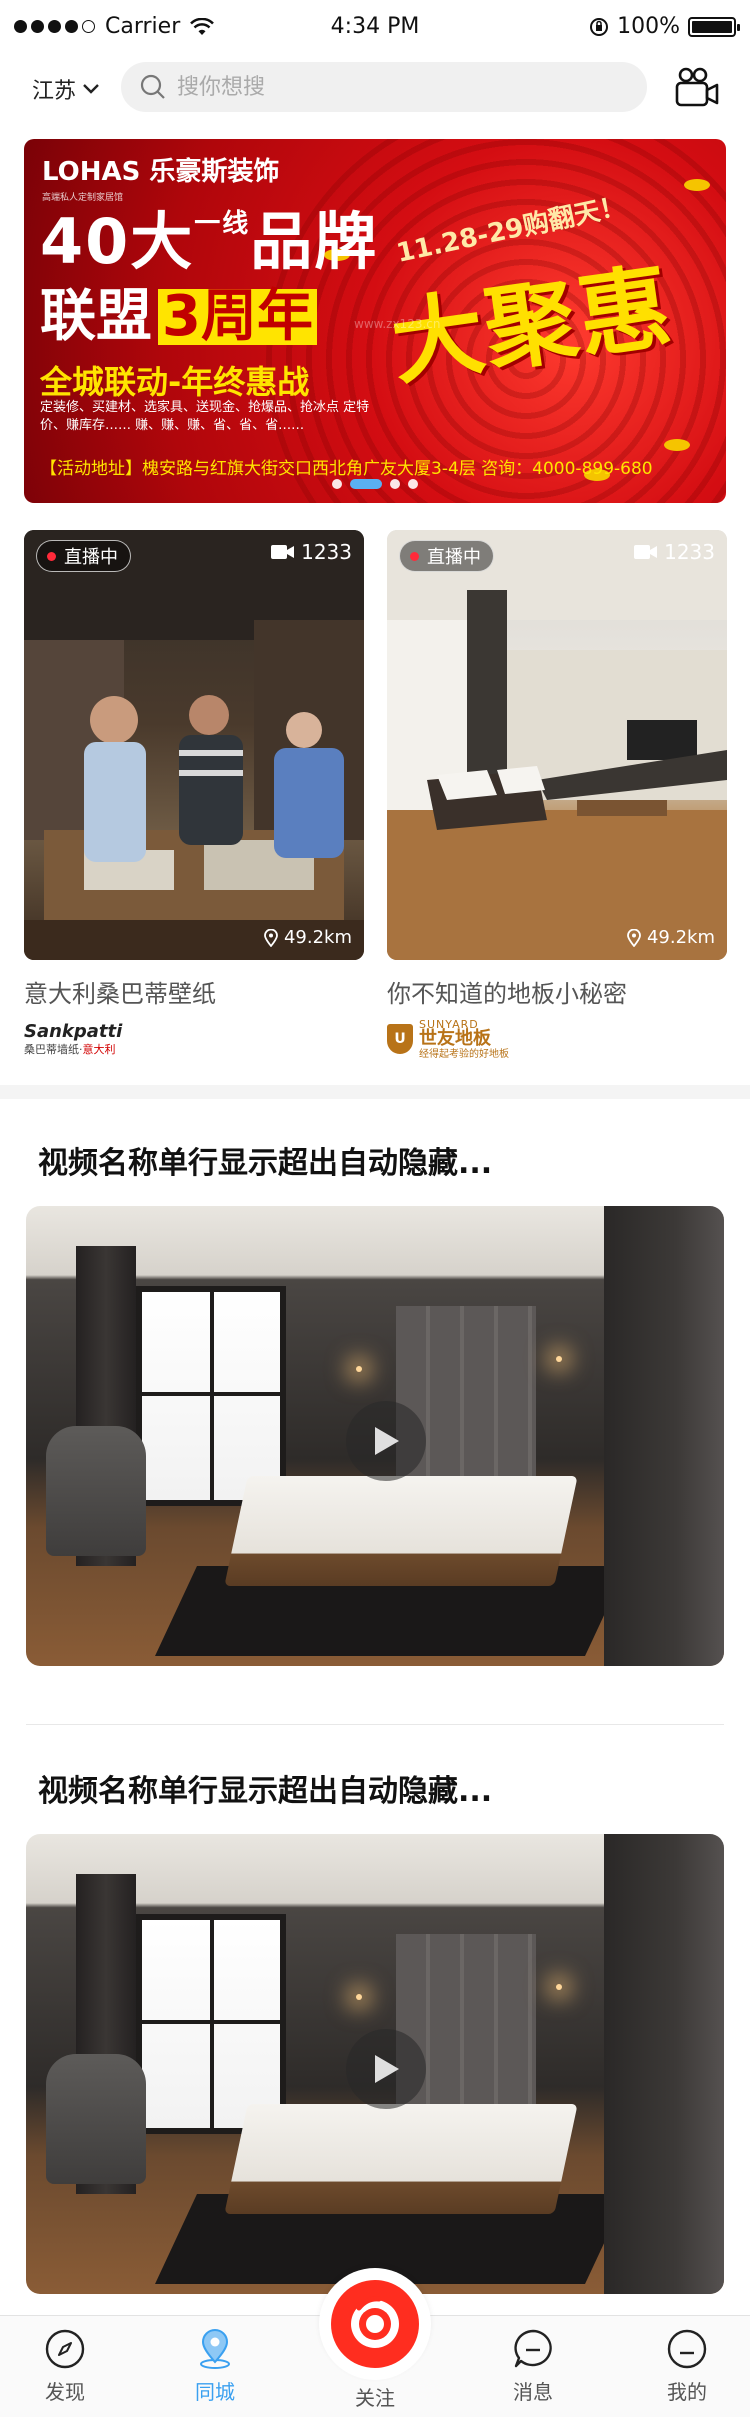 The width and height of the screenshot is (750, 2417). I want to click on location-selector: 江苏, so click(66, 89).